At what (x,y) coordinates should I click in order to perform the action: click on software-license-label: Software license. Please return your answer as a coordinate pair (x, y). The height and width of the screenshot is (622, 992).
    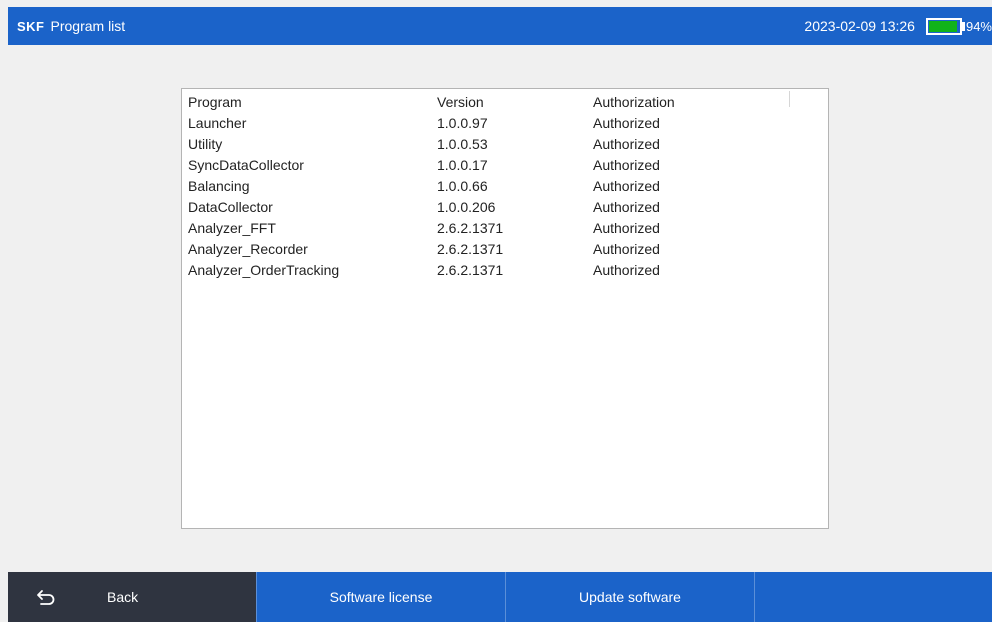
    Looking at the image, I should click on (381, 597).